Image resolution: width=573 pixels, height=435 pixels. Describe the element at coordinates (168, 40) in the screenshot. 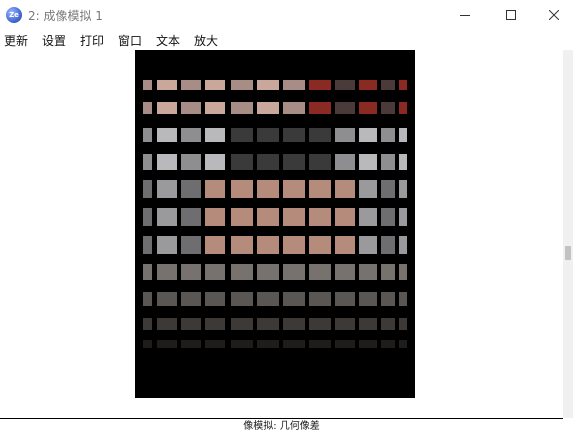

I see `menu-text: 文本` at that location.